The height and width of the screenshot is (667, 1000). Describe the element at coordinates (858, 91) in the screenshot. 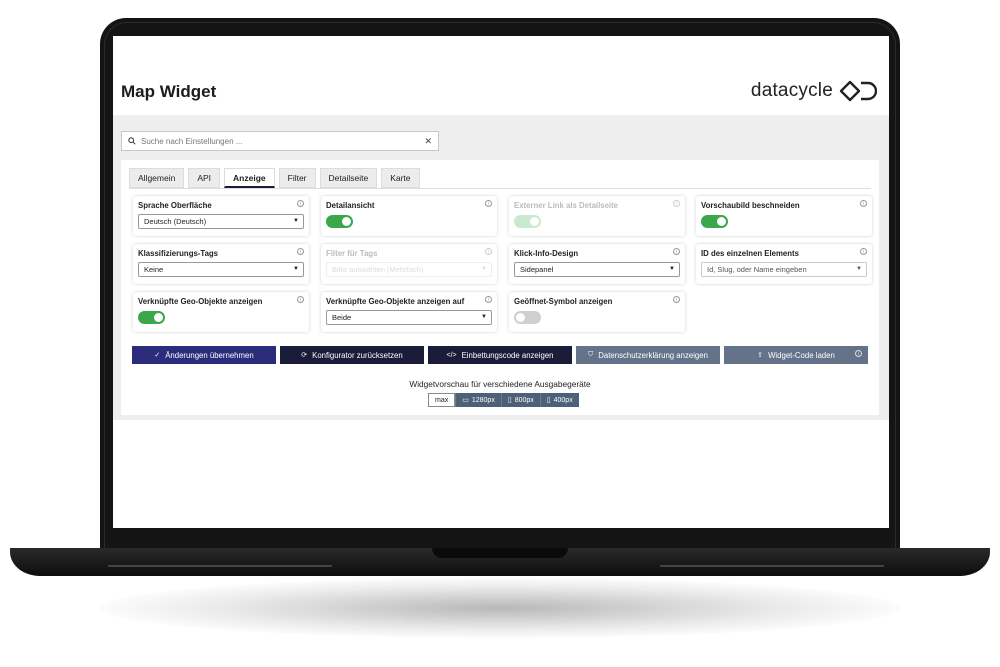

I see `datacycle-logo-icon` at that location.